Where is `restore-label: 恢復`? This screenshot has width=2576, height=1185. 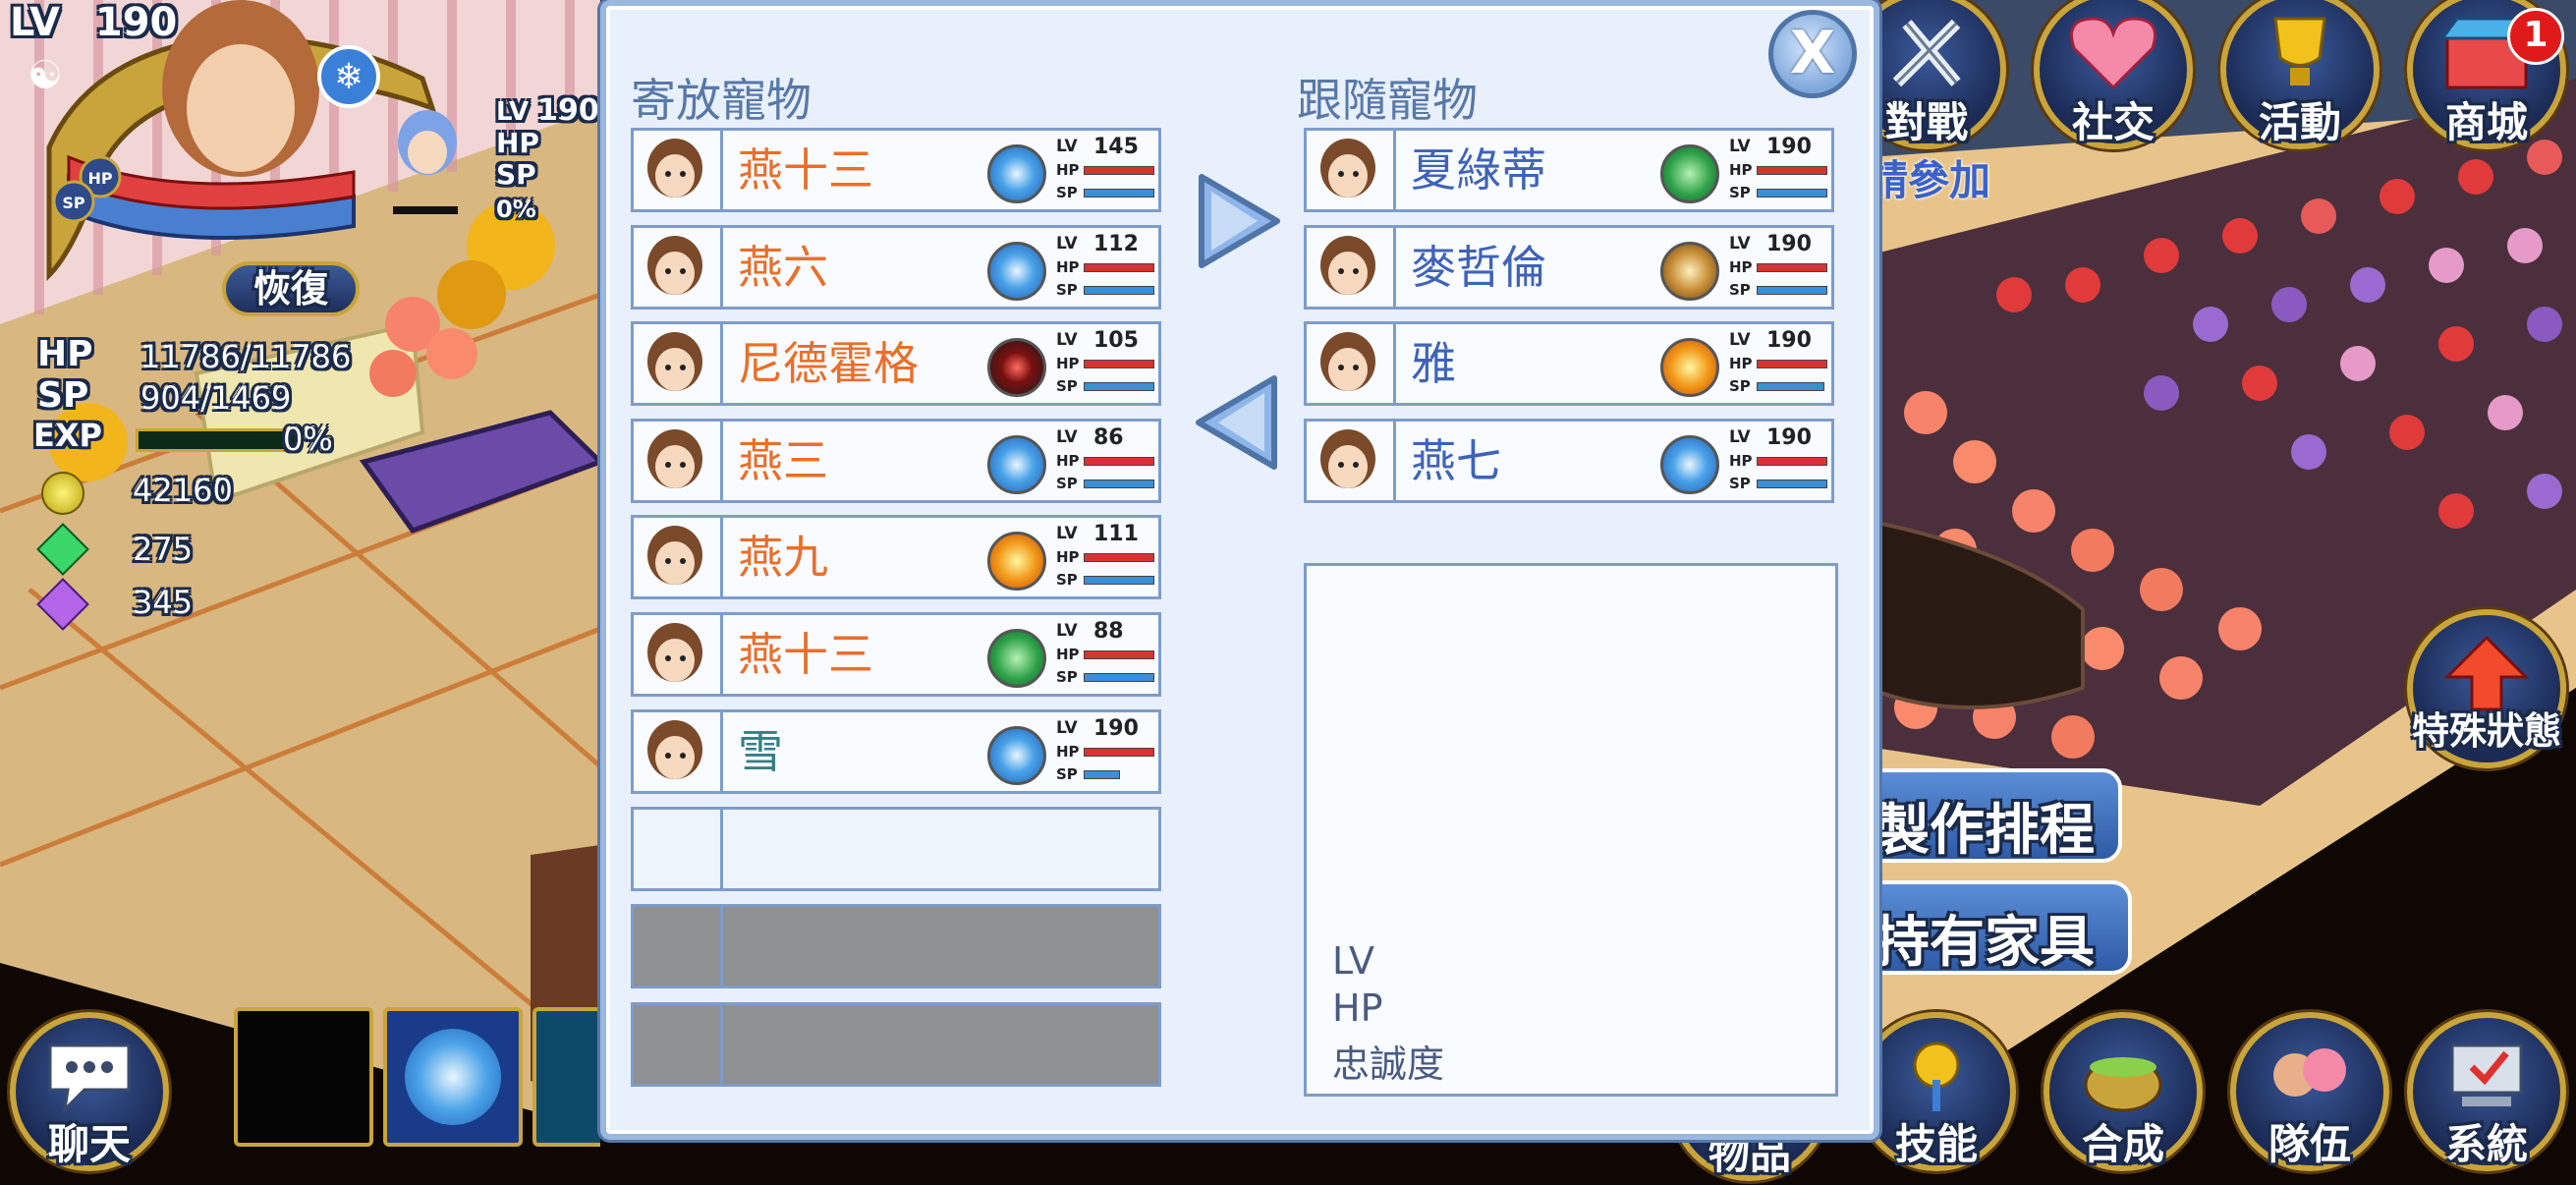
restore-label: 恢復 is located at coordinates (290, 288).